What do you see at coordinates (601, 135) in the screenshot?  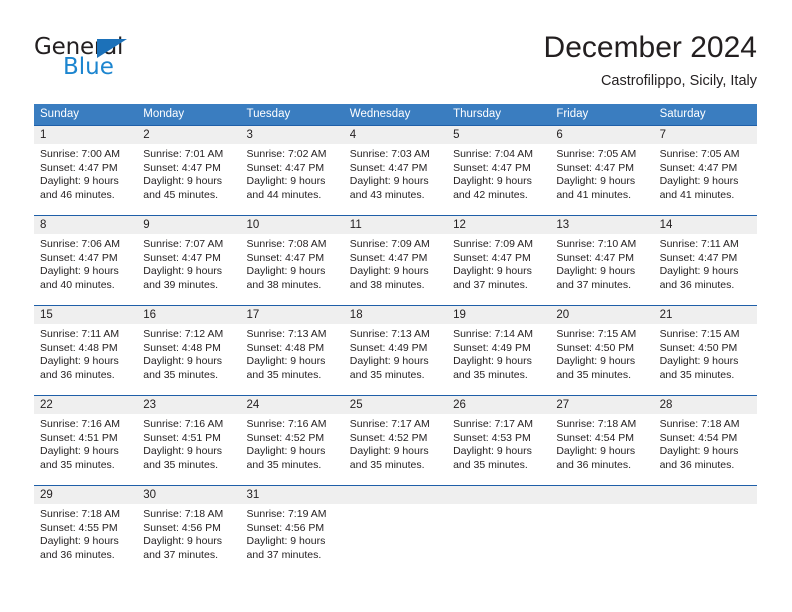 I see `day-number: 6` at bounding box center [601, 135].